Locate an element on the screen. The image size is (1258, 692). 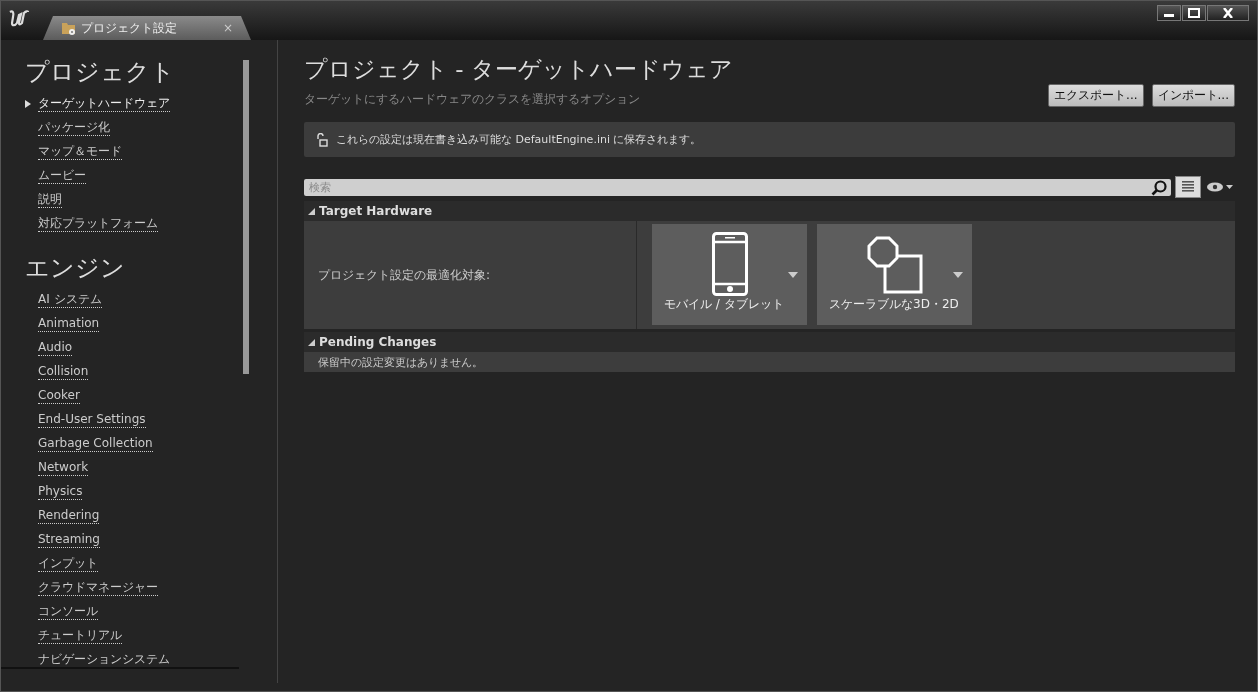
minimize-button is located at coordinates (1169, 13).